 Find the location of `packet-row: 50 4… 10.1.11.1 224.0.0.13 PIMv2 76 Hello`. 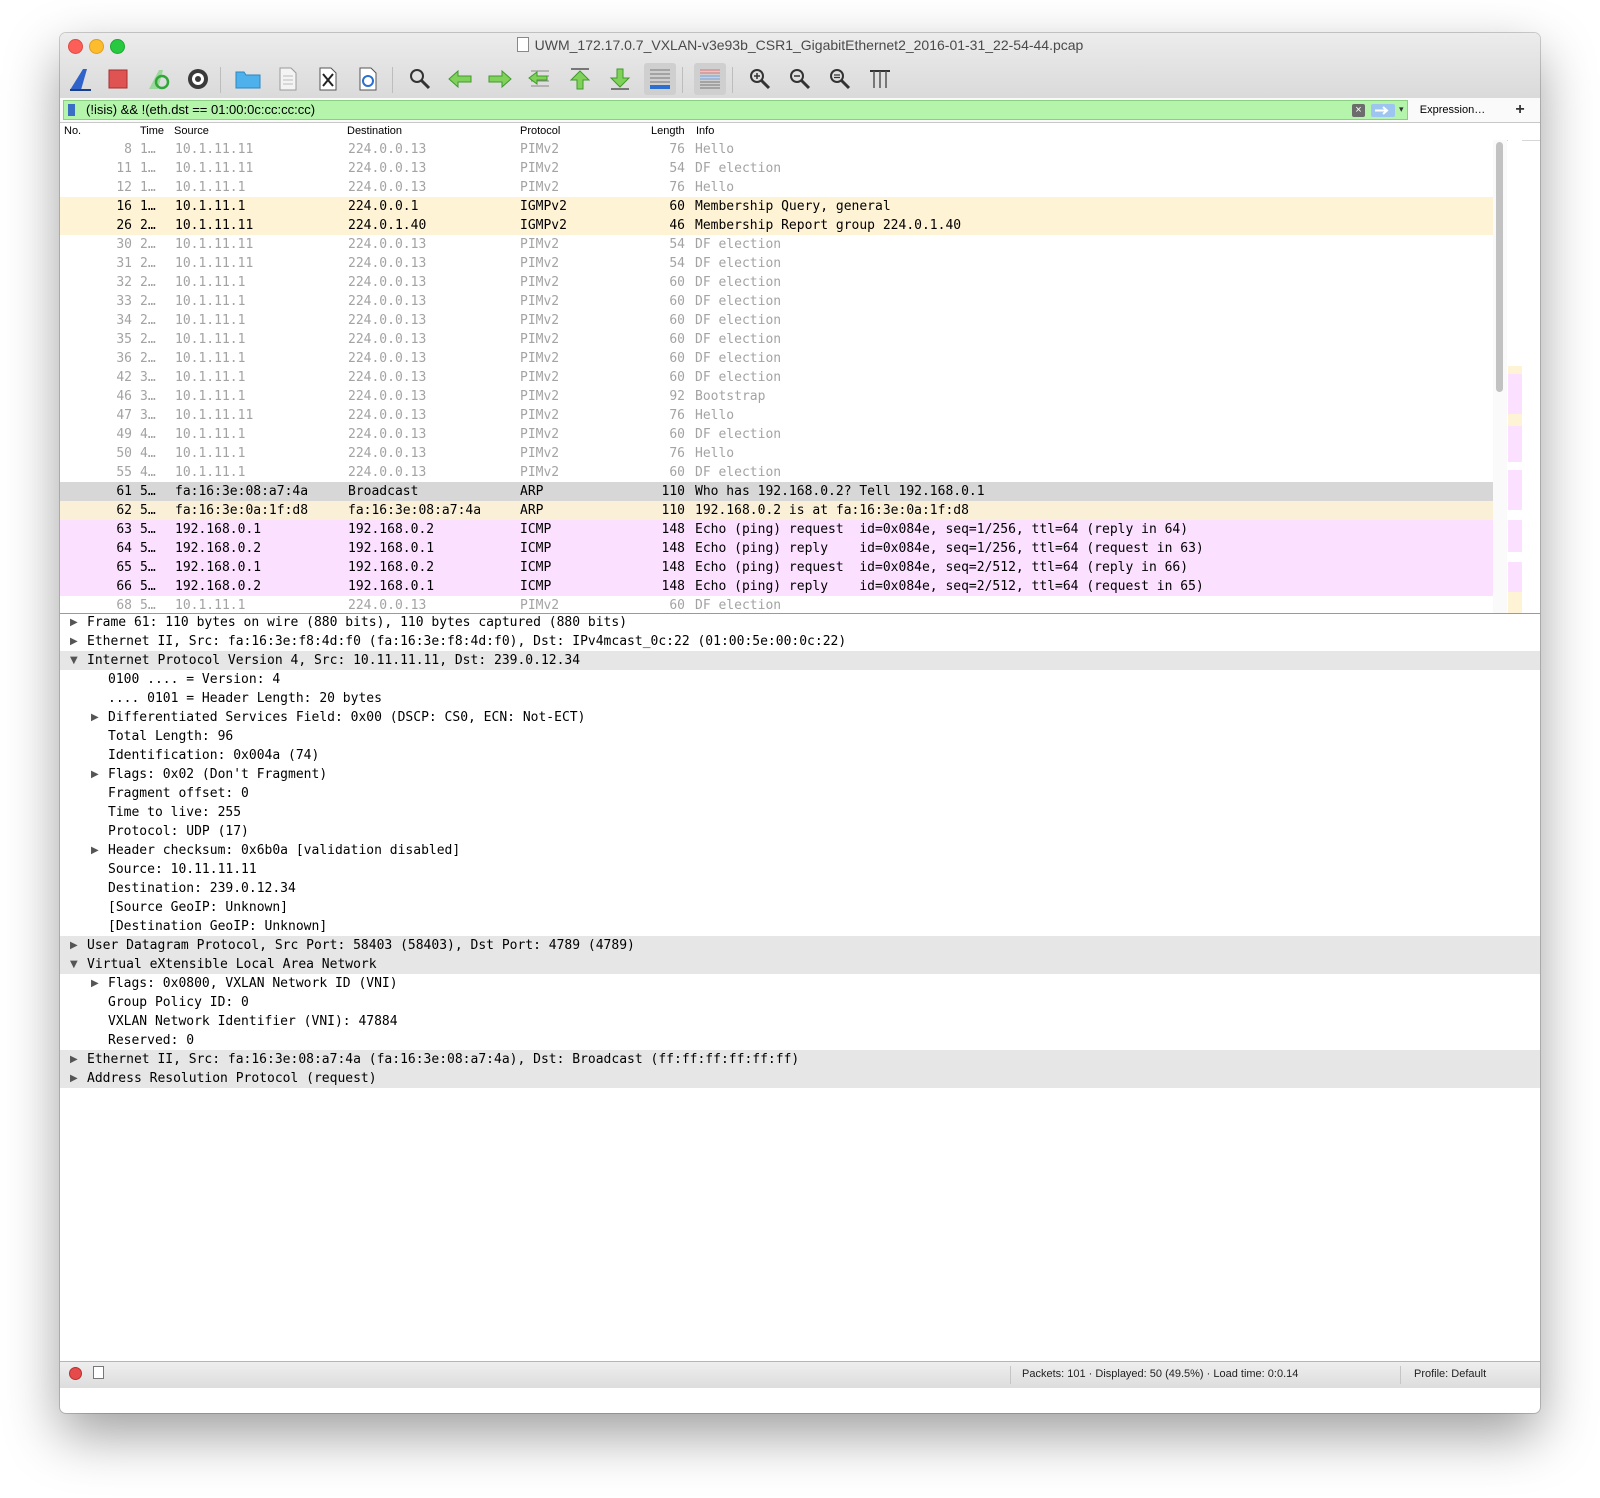

packet-row: 50 4… 10.1.11.1 224.0.0.13 PIMv2 76 Hello is located at coordinates (776, 453).